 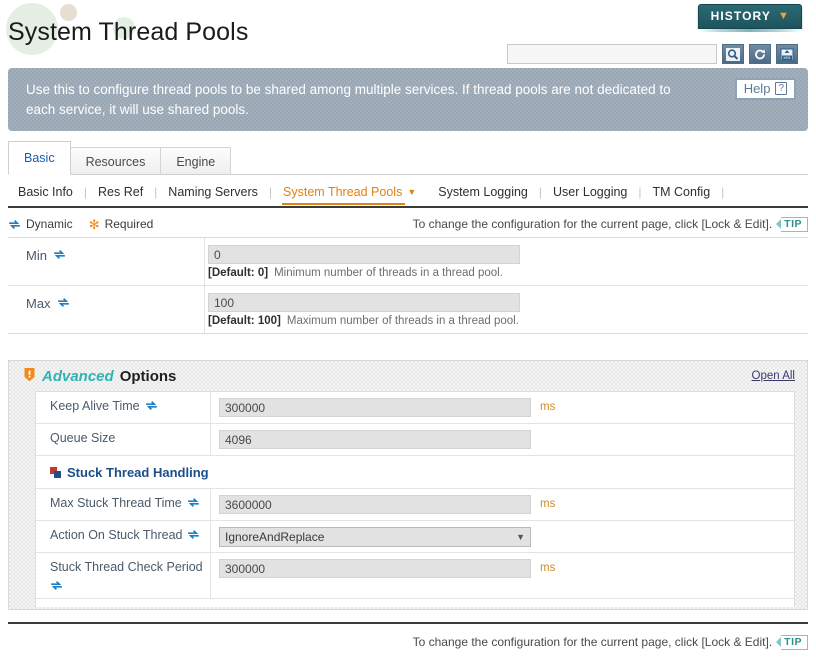 I want to click on section-header-stuck-thread-handling: Stuck Thread Handling, so click(x=415, y=472).